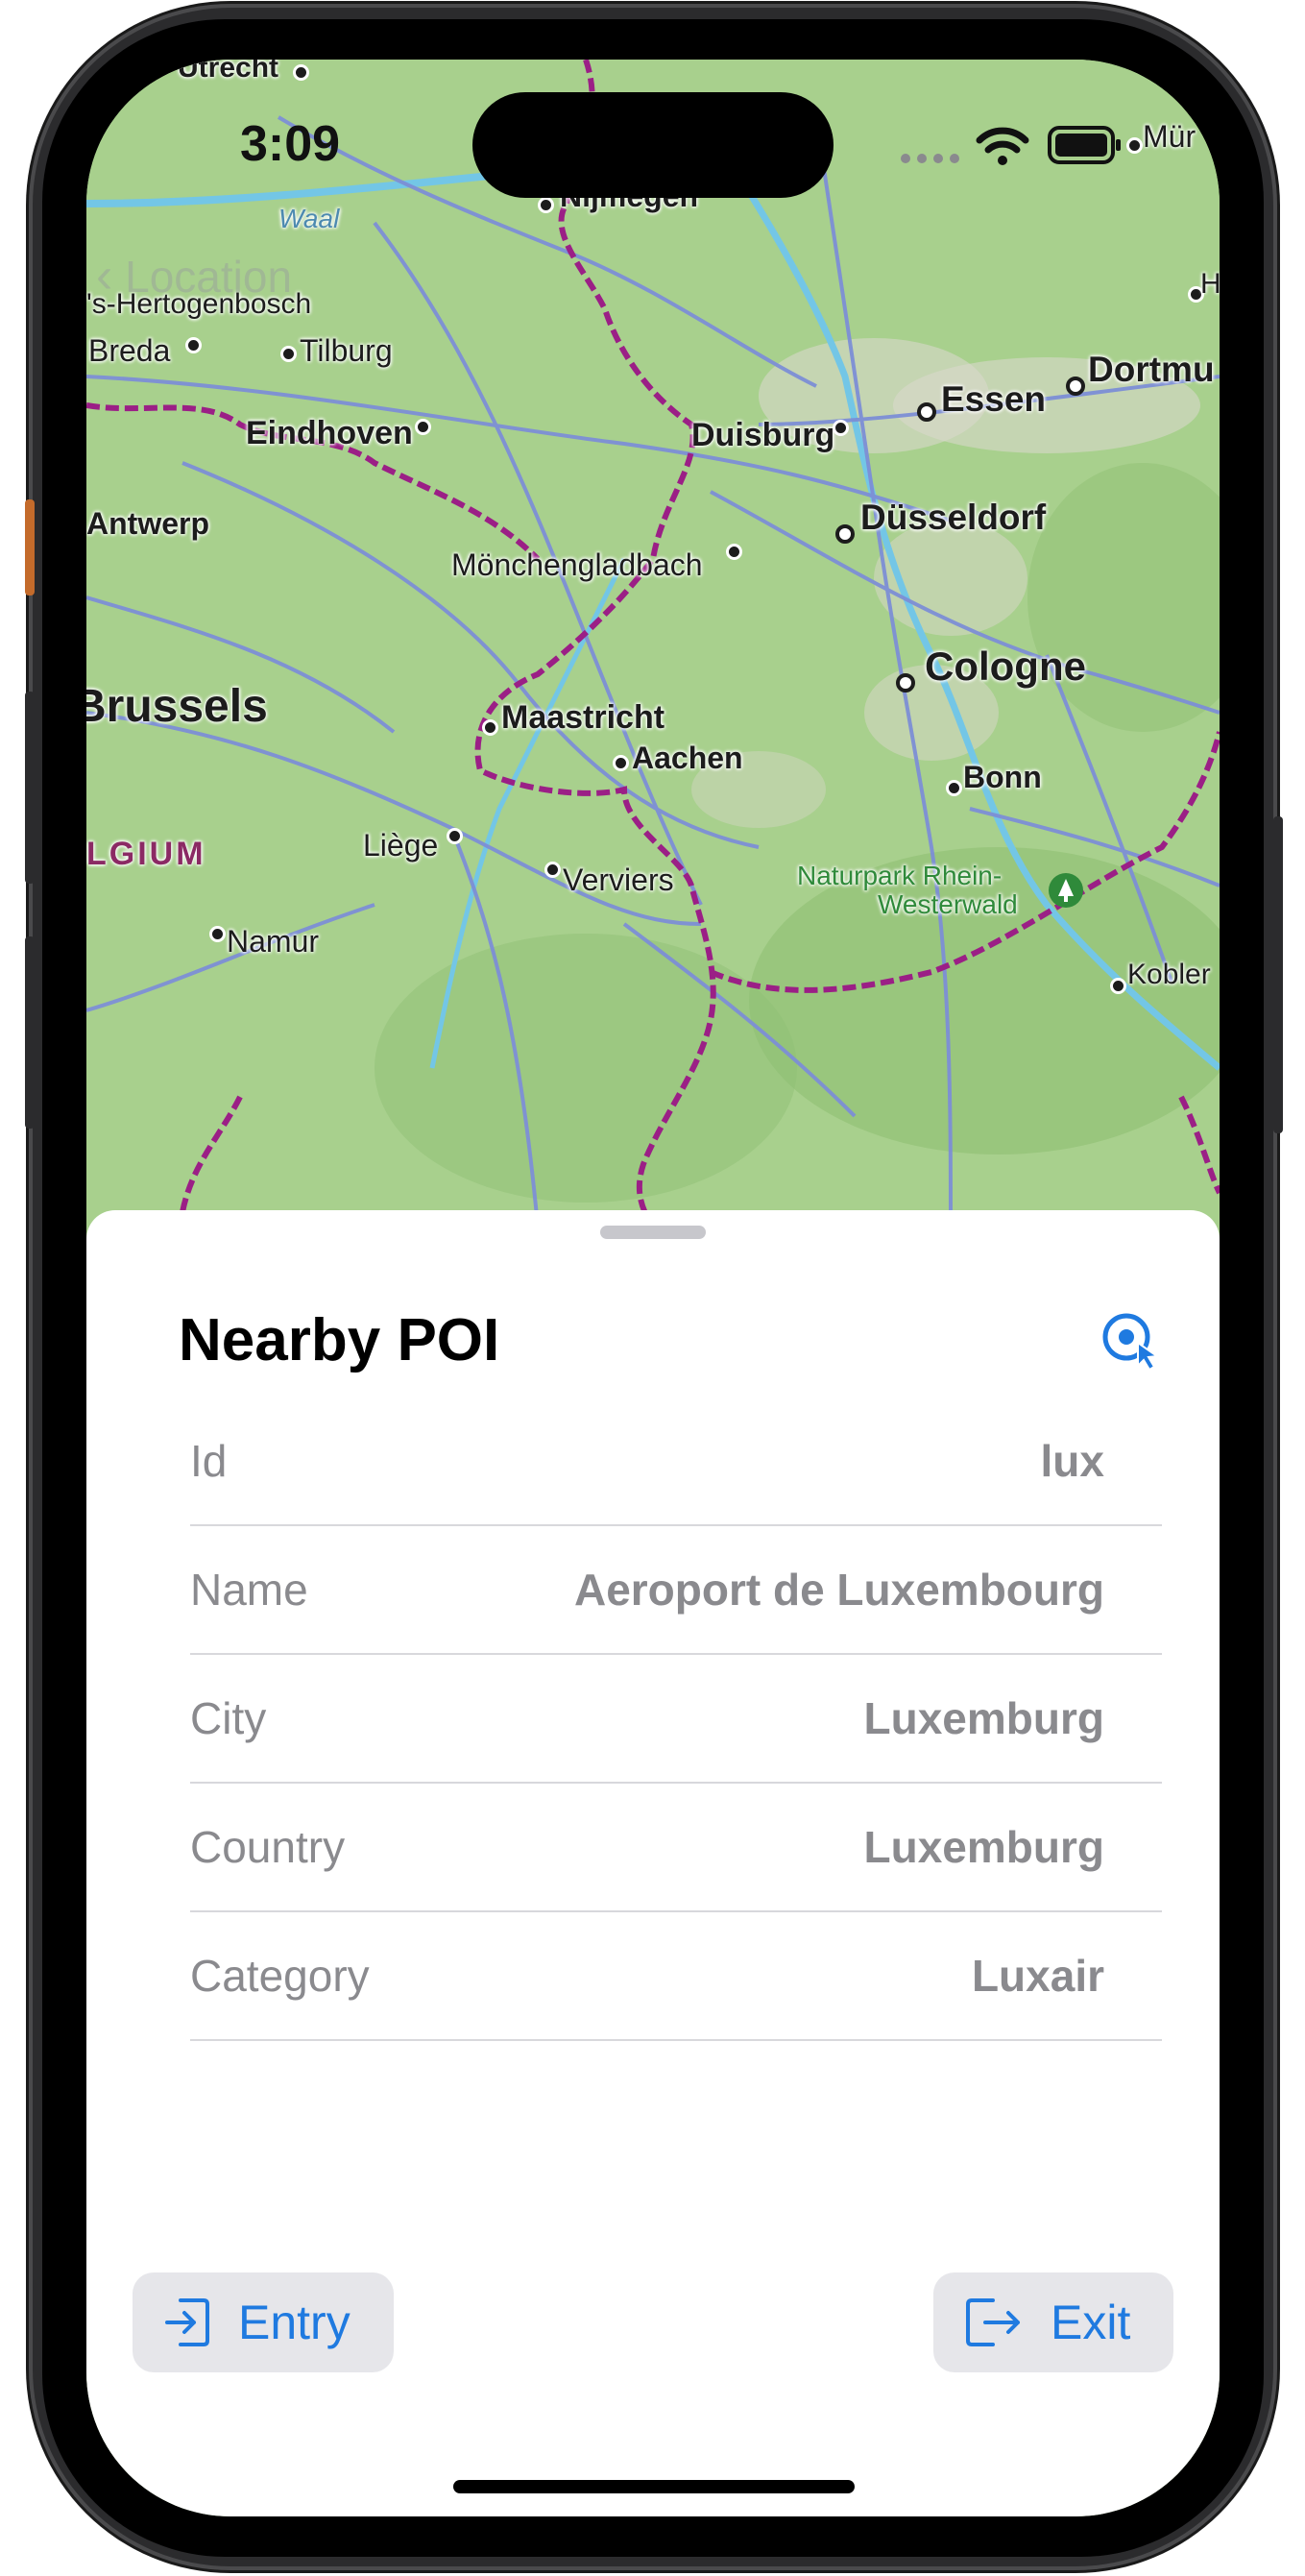 This screenshot has height=2576, width=1305. What do you see at coordinates (146, 854) in the screenshot?
I see `map-label: LGIUM` at bounding box center [146, 854].